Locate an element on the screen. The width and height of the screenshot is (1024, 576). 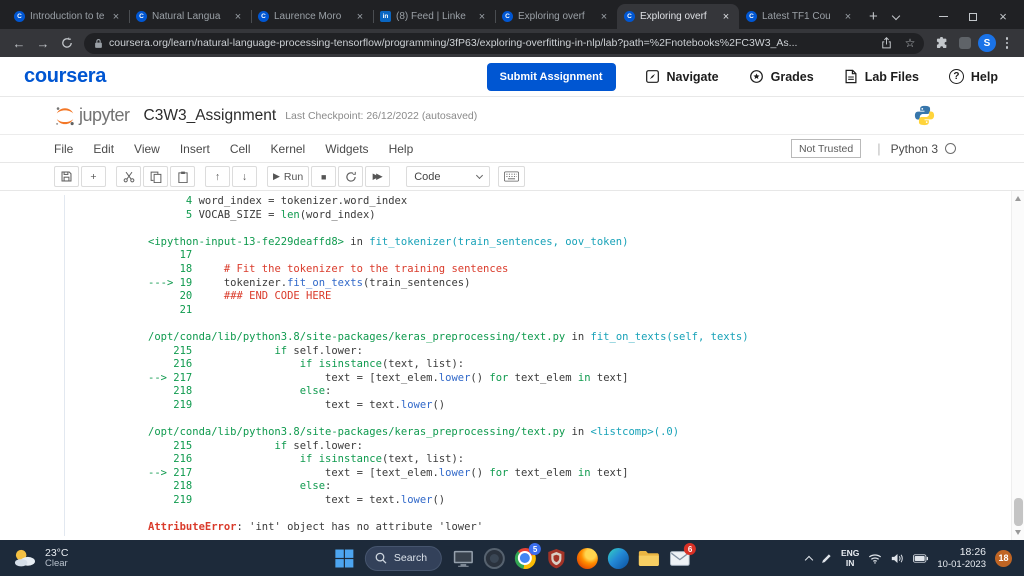
round-app-icon is located at coordinates (494, 558).